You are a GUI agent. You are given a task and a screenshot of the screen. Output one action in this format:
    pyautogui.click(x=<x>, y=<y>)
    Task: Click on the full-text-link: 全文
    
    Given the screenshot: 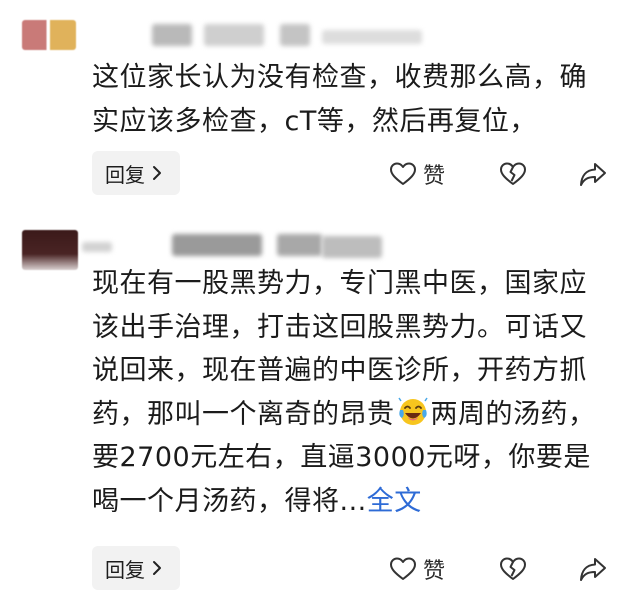 What is the action you would take?
    pyautogui.click(x=394, y=501)
    